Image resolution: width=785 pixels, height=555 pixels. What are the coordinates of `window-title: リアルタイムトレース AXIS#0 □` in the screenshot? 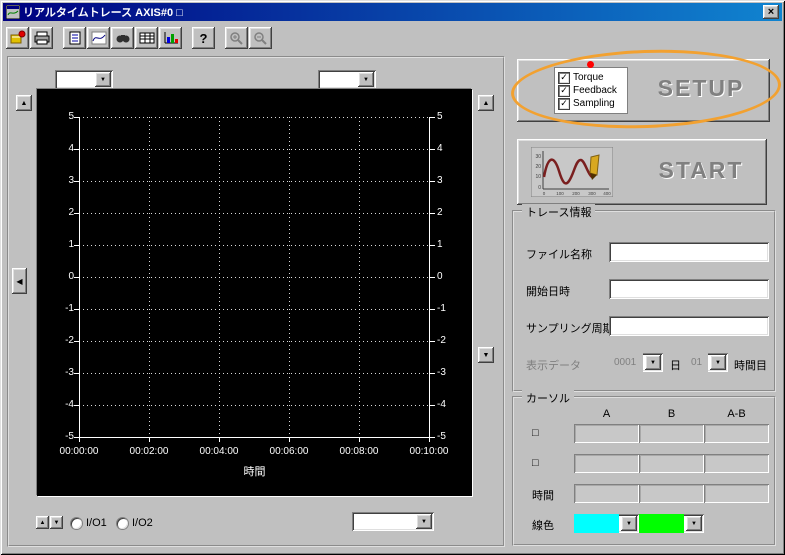 It's located at (103, 13).